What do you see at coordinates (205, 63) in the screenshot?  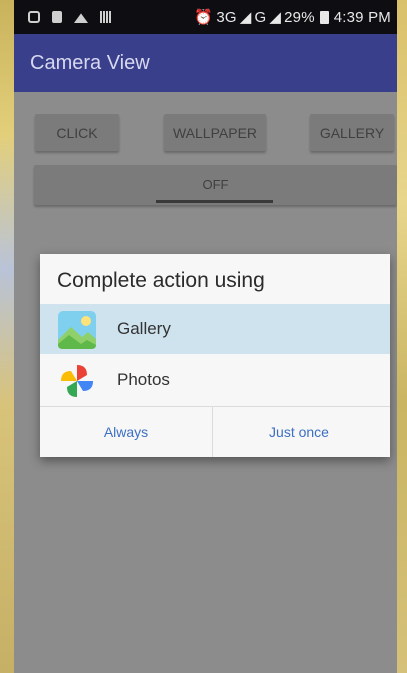 I see `app-bar: Camera View` at bounding box center [205, 63].